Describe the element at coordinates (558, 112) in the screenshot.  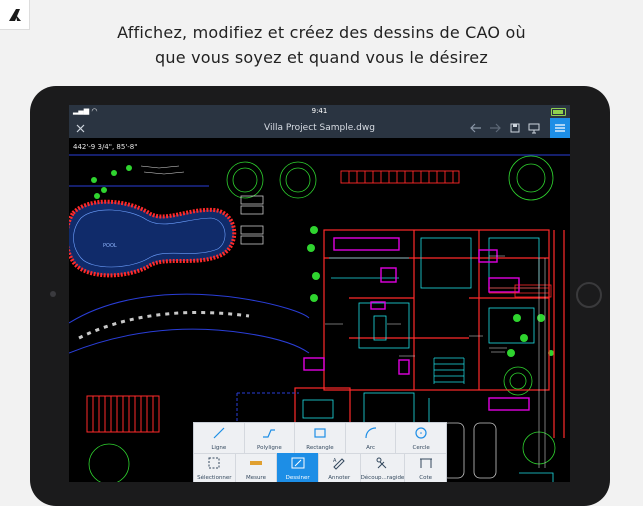
I see `battery-icon` at that location.